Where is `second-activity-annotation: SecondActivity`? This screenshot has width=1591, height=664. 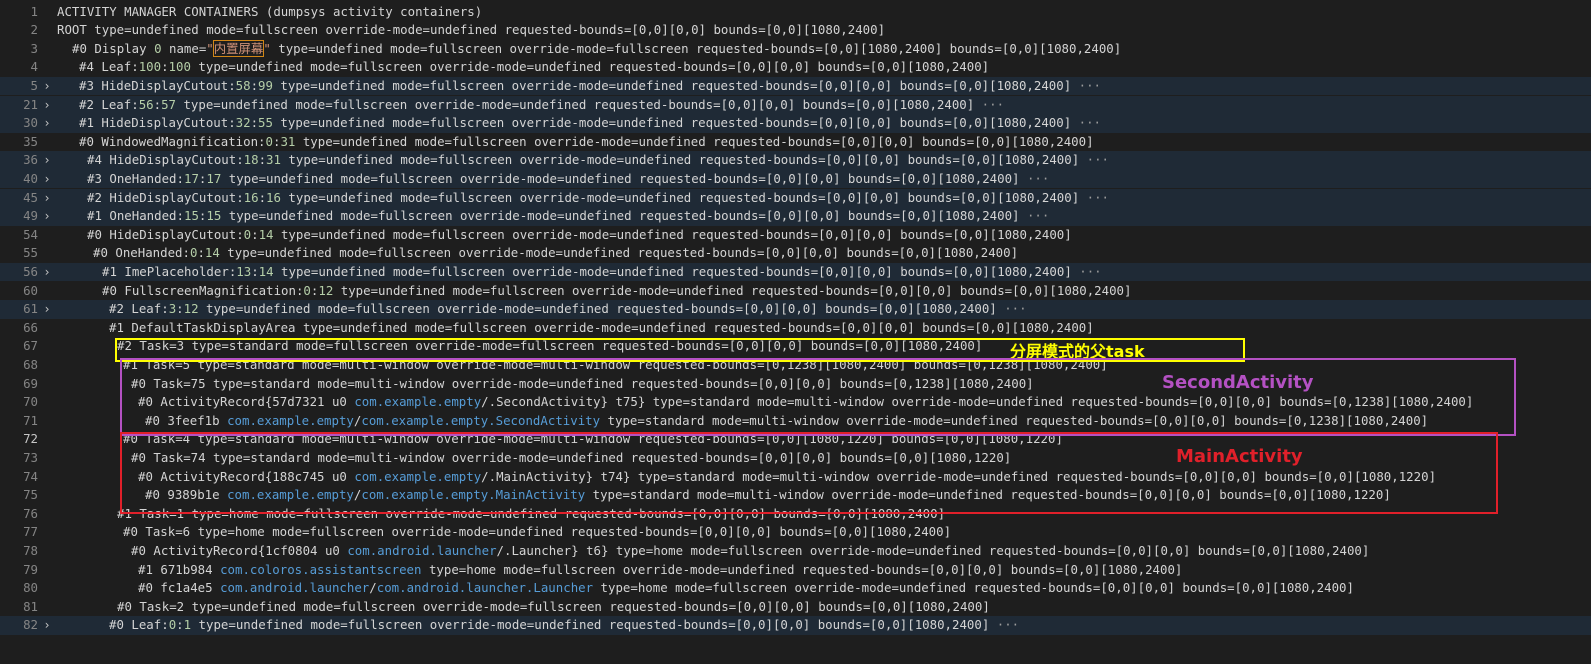
second-activity-annotation: SecondActivity is located at coordinates (1238, 382).